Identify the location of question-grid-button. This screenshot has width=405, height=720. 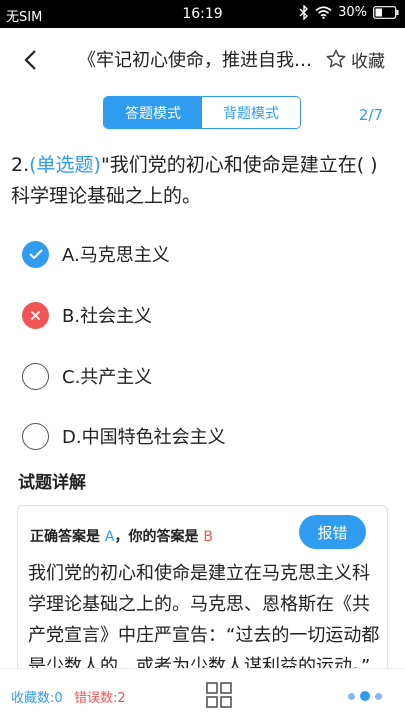
(219, 695).